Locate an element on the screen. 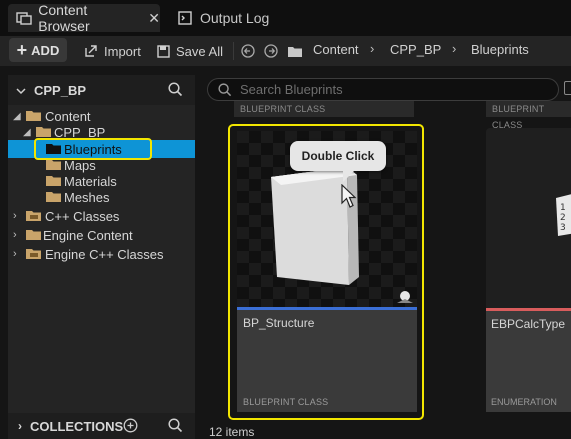 The height and width of the screenshot is (439, 571). asset-tile-ebpcalctype: 1 2 3 EBPCalcType ENUMERATION is located at coordinates (528, 270).